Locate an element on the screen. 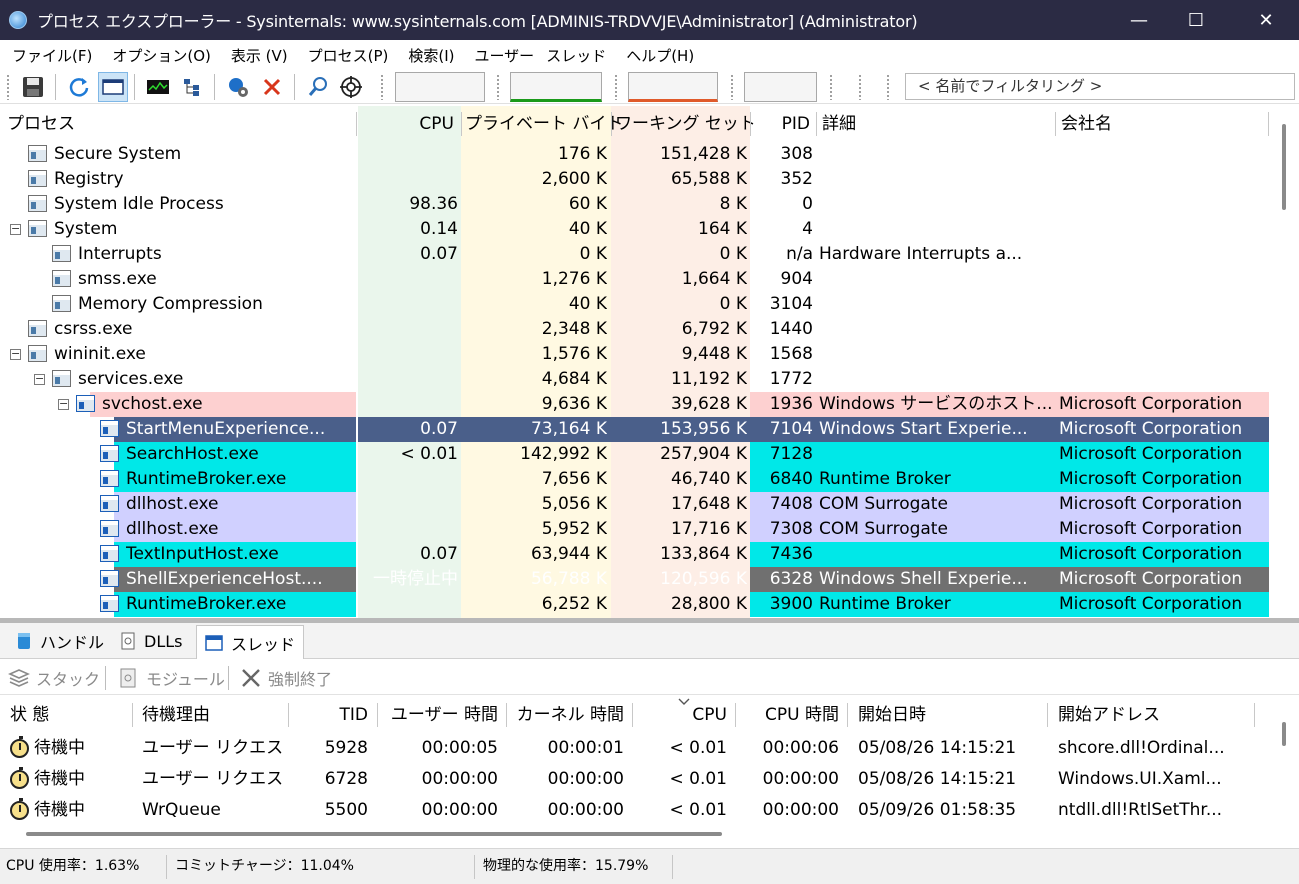 This screenshot has width=1299, height=884. col-description: 詳細 is located at coordinates (839, 124).